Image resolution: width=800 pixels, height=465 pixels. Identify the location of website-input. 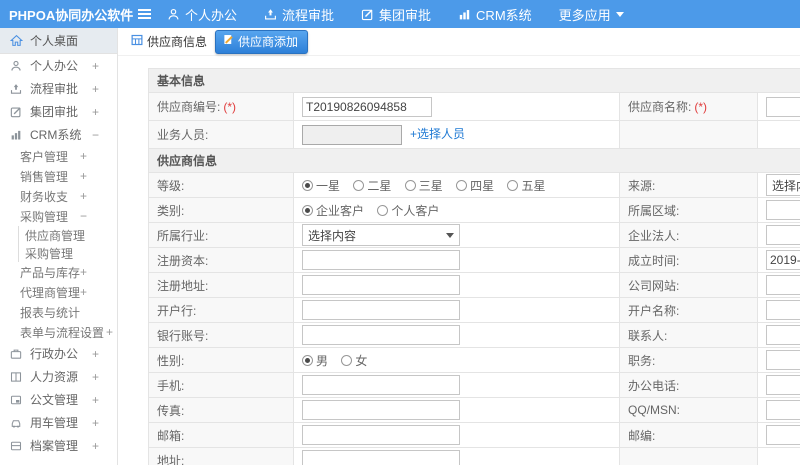
(783, 285).